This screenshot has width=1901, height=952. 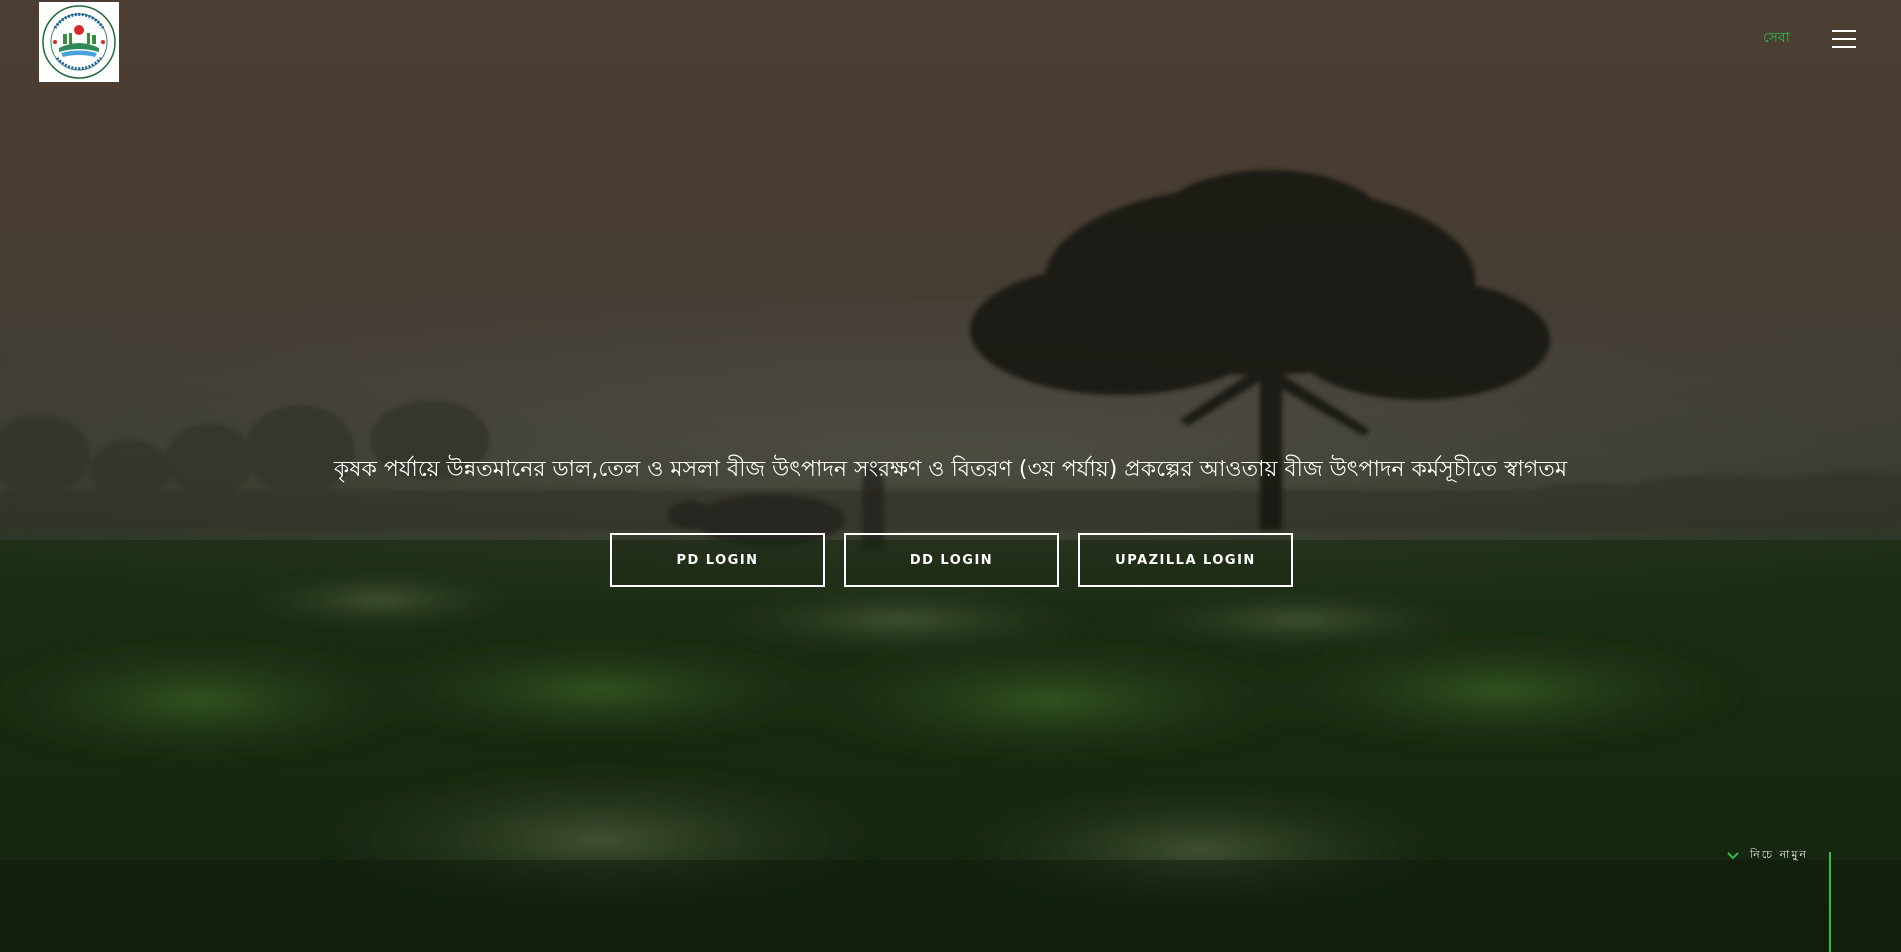 What do you see at coordinates (1733, 855) in the screenshot?
I see `chevron-down-icon` at bounding box center [1733, 855].